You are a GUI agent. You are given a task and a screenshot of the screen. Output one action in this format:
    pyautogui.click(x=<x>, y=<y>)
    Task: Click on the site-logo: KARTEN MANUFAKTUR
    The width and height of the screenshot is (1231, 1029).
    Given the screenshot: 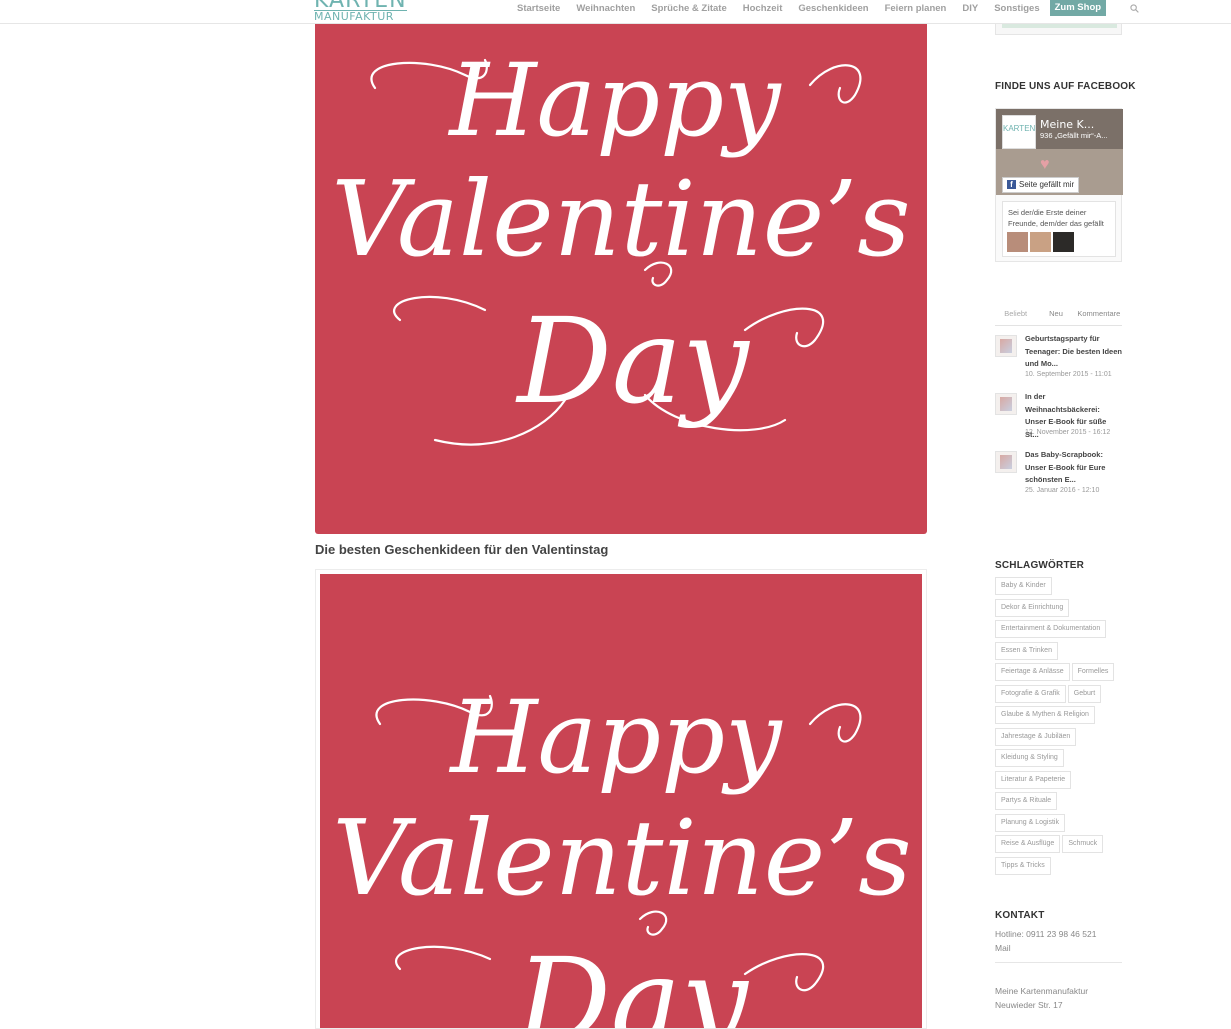 What is the action you would take?
    pyautogui.click(x=360, y=11)
    